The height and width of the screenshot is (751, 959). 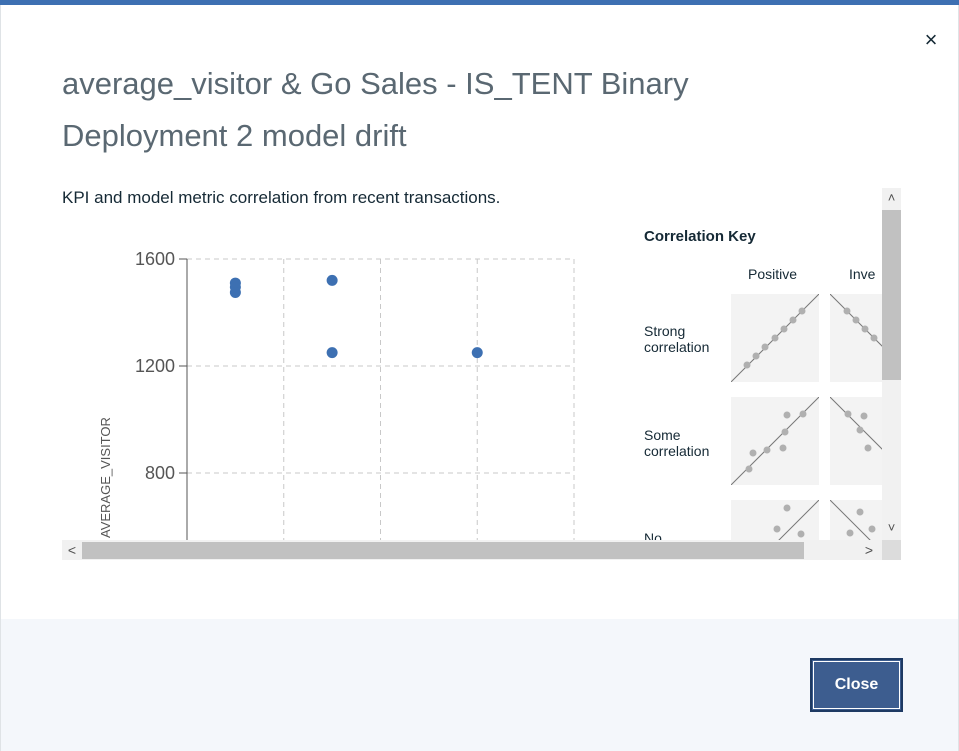 What do you see at coordinates (665, 331) in the screenshot?
I see `row-label-line1: Strong` at bounding box center [665, 331].